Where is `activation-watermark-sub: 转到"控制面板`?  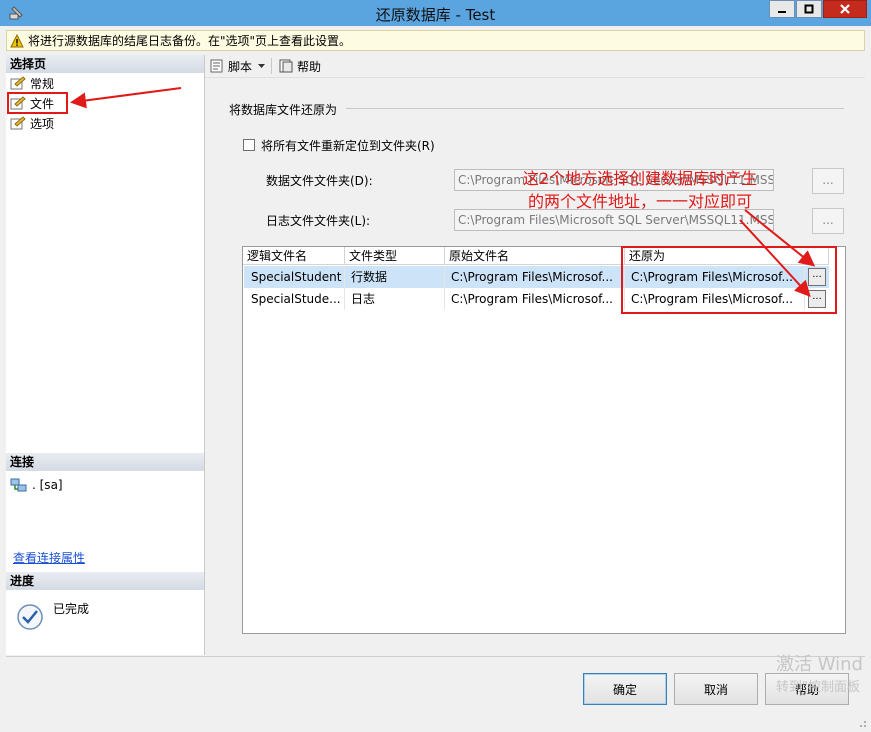
activation-watermark-sub: 转到"控制面板 is located at coordinates (818, 687).